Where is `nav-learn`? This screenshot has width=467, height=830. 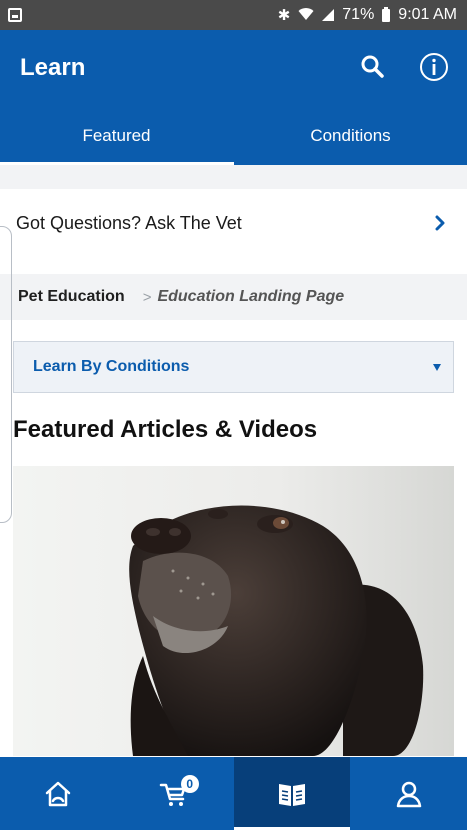 nav-learn is located at coordinates (292, 793).